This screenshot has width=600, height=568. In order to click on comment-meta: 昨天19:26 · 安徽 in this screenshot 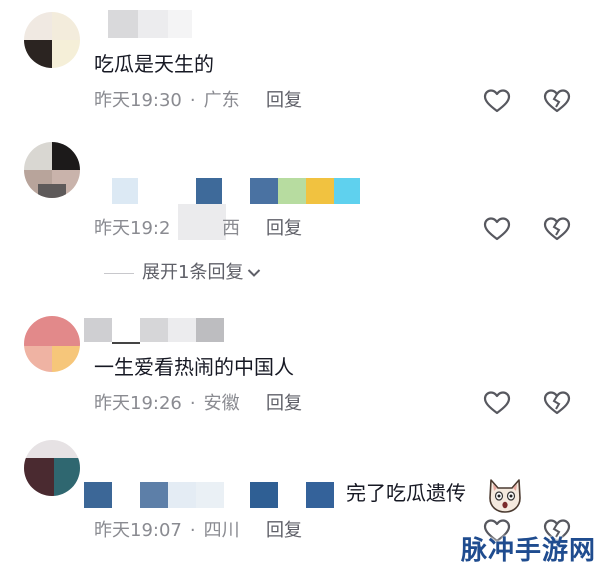, I will do `click(167, 403)`.